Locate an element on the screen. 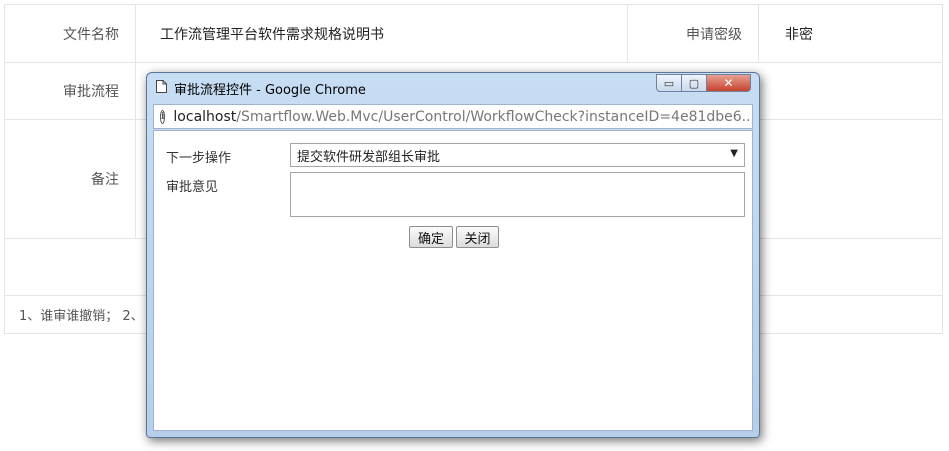  file-name-label: 文件名称 is located at coordinates (70, 33).